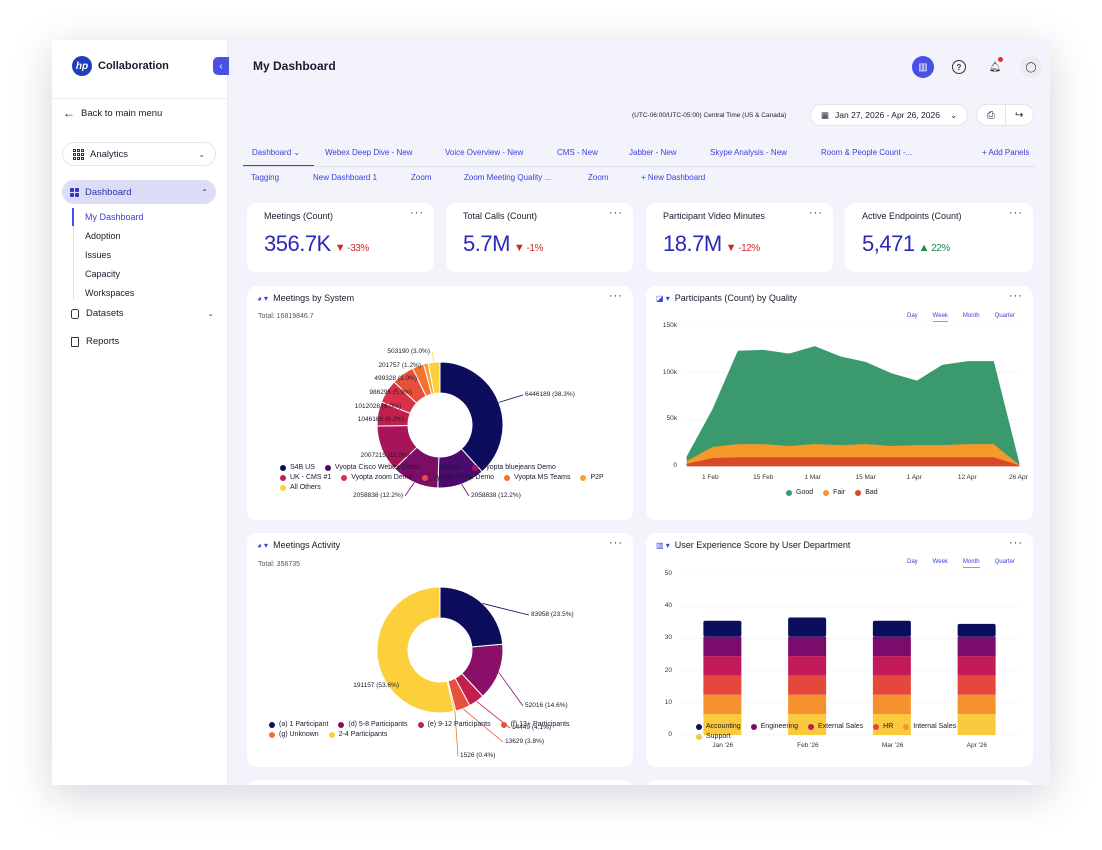  I want to click on user-icon: ◯, so click(1031, 67).